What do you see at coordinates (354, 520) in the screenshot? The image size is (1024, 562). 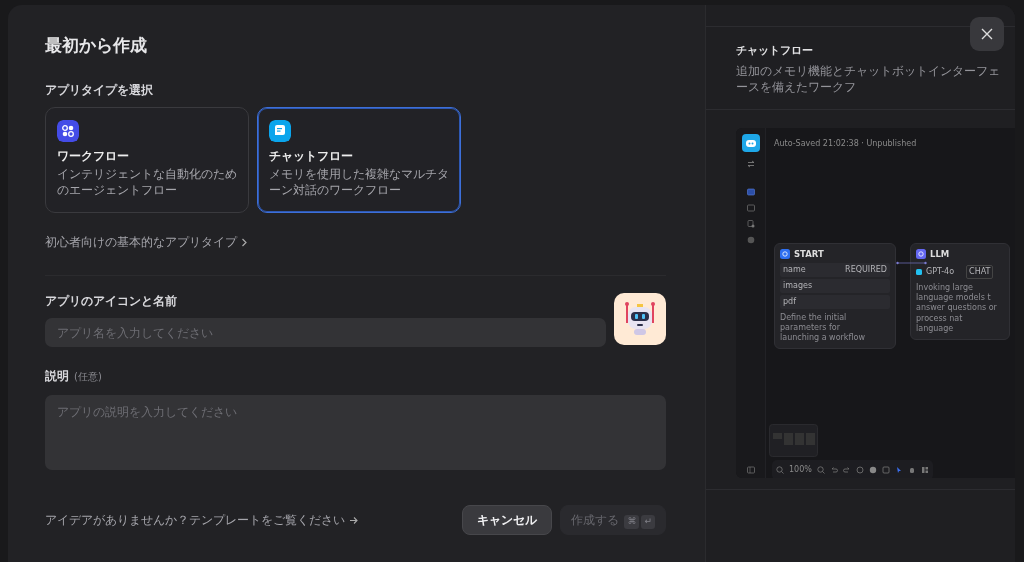 I see `arrow-icon` at bounding box center [354, 520].